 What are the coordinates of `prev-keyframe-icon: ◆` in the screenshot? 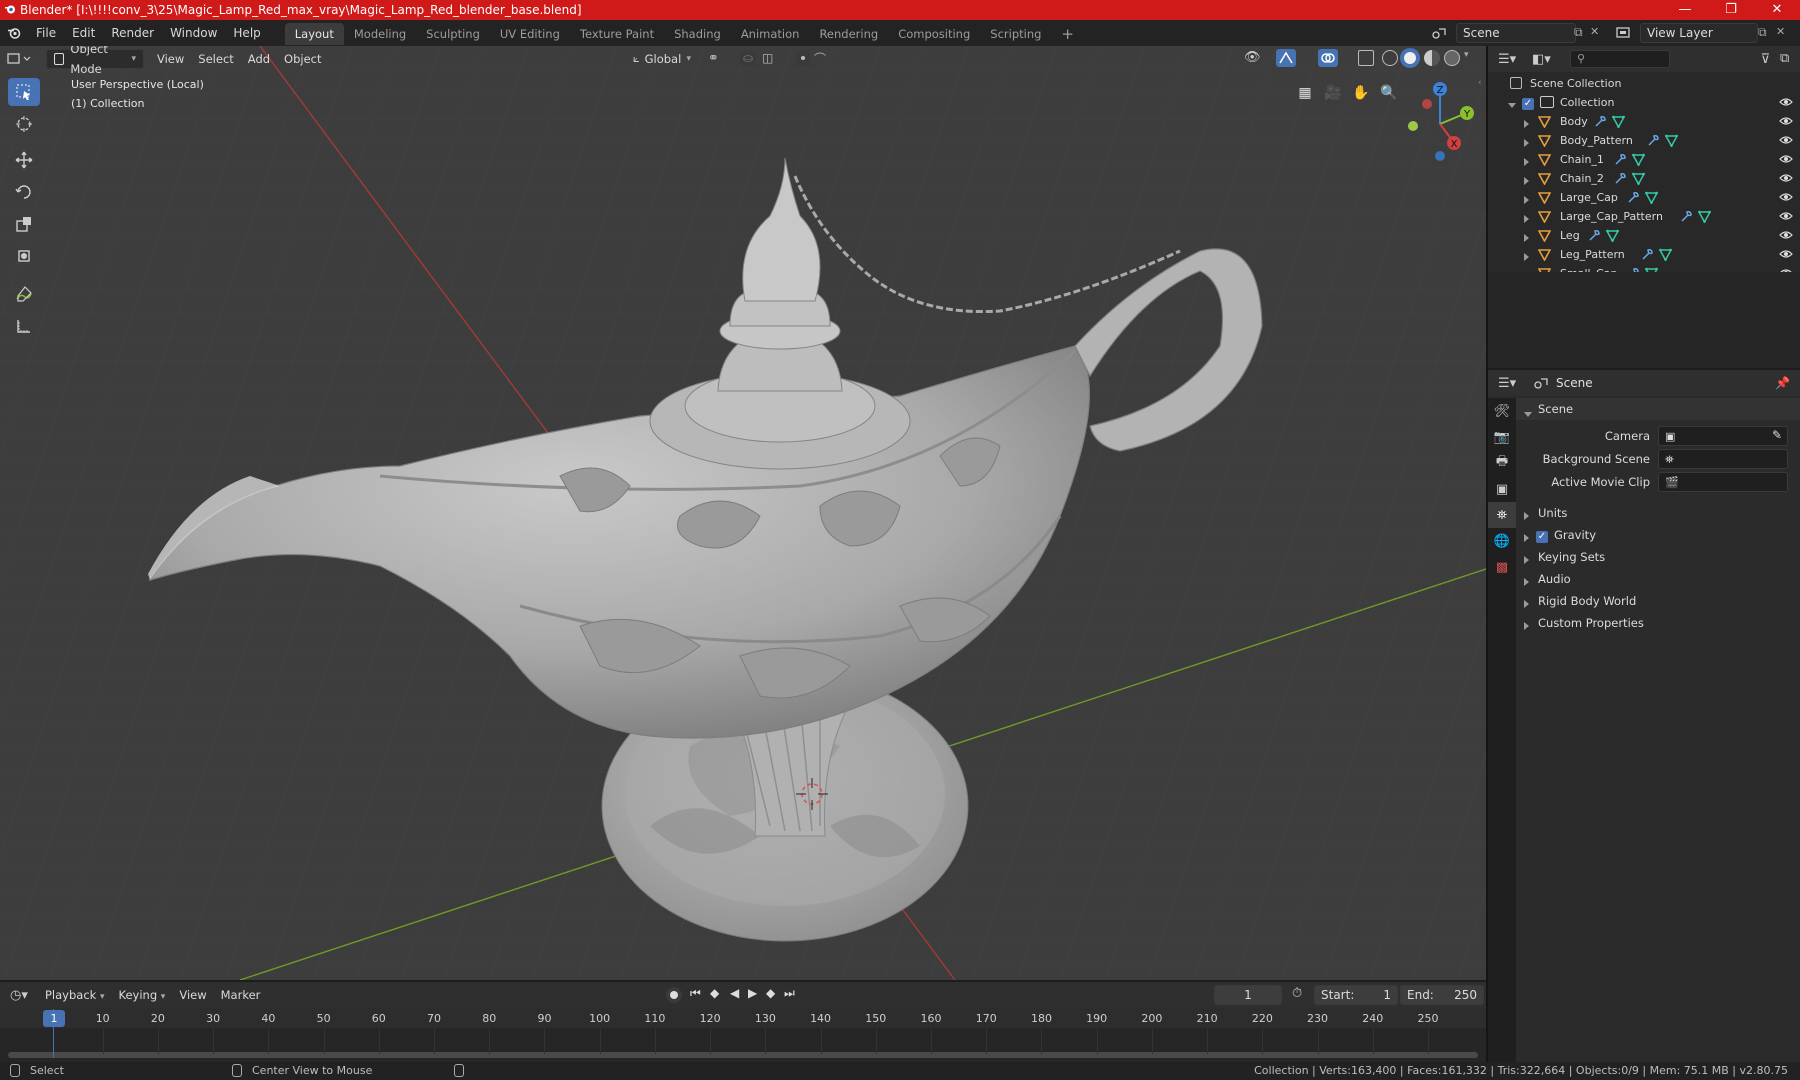 It's located at (714, 993).